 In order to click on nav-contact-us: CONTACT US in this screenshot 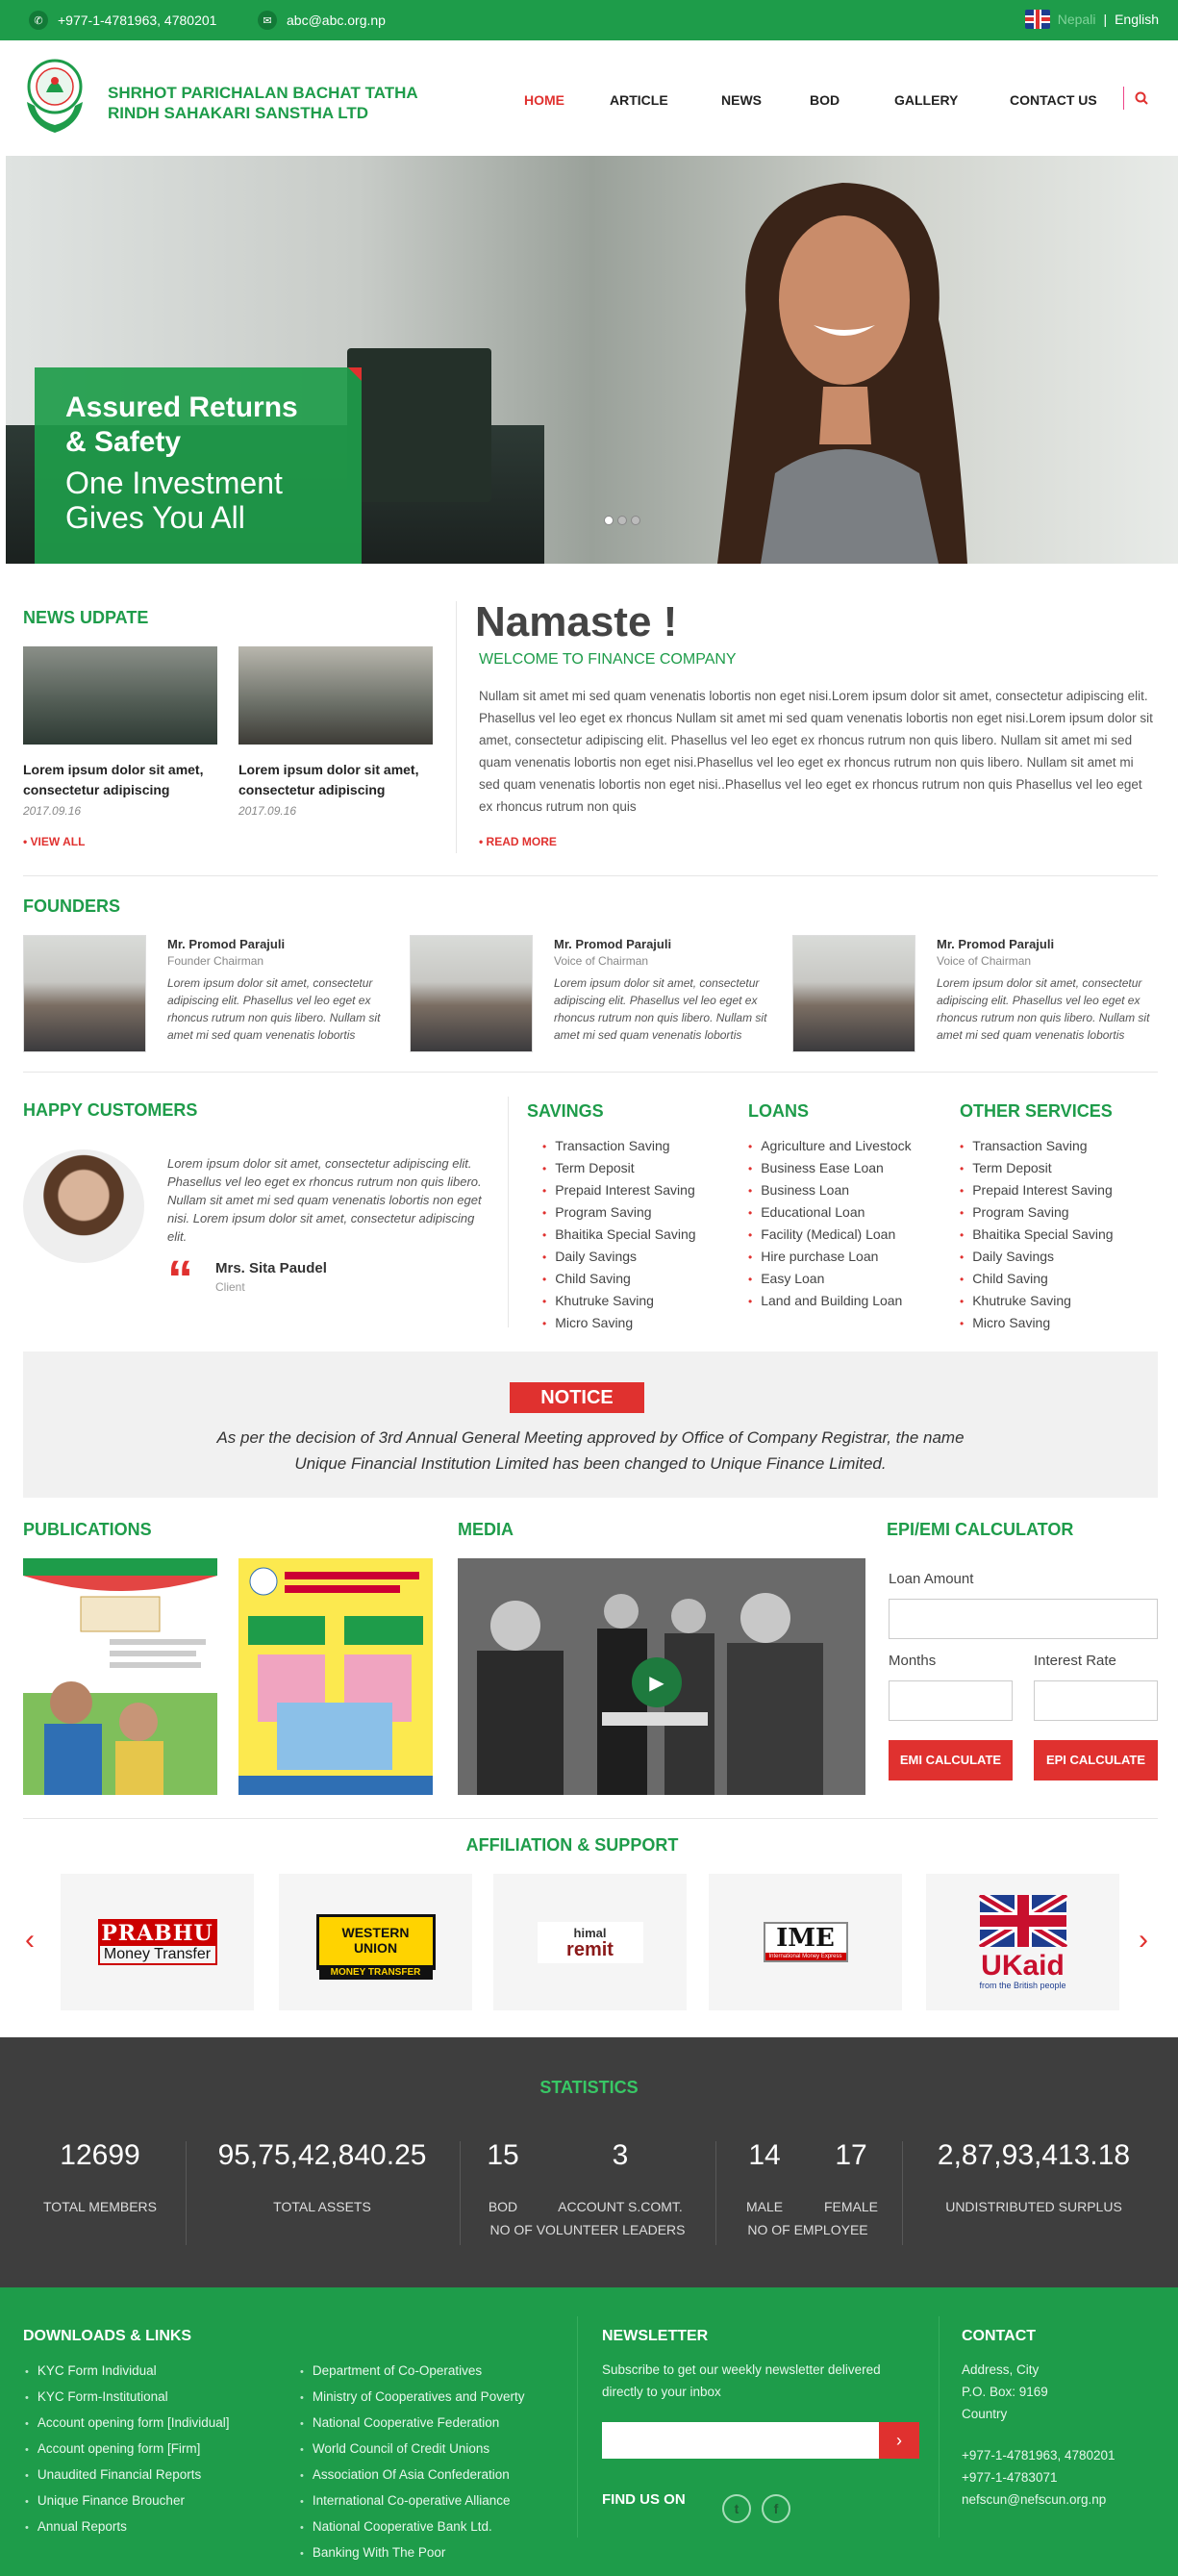, I will do `click(1053, 100)`.